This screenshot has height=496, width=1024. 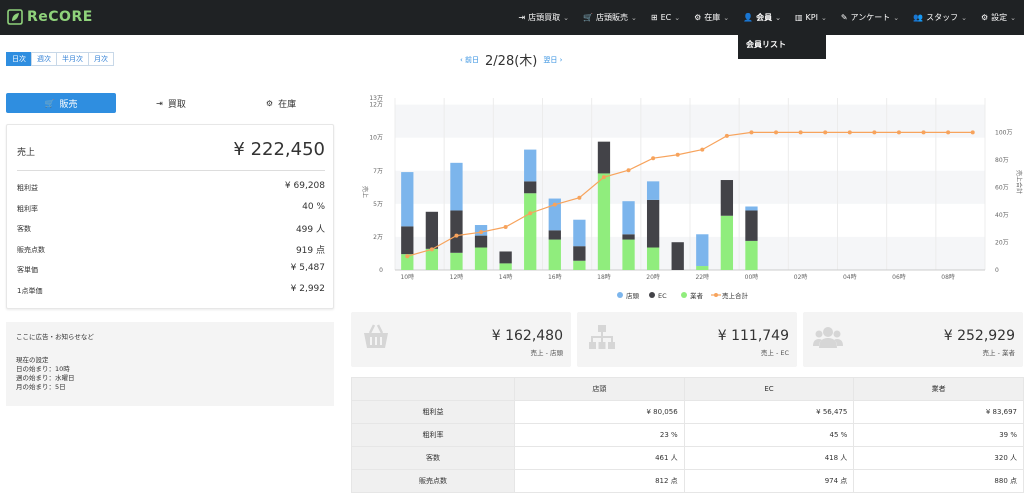 What do you see at coordinates (702, 277) in the screenshot?
I see `x-tick-label: 22時` at bounding box center [702, 277].